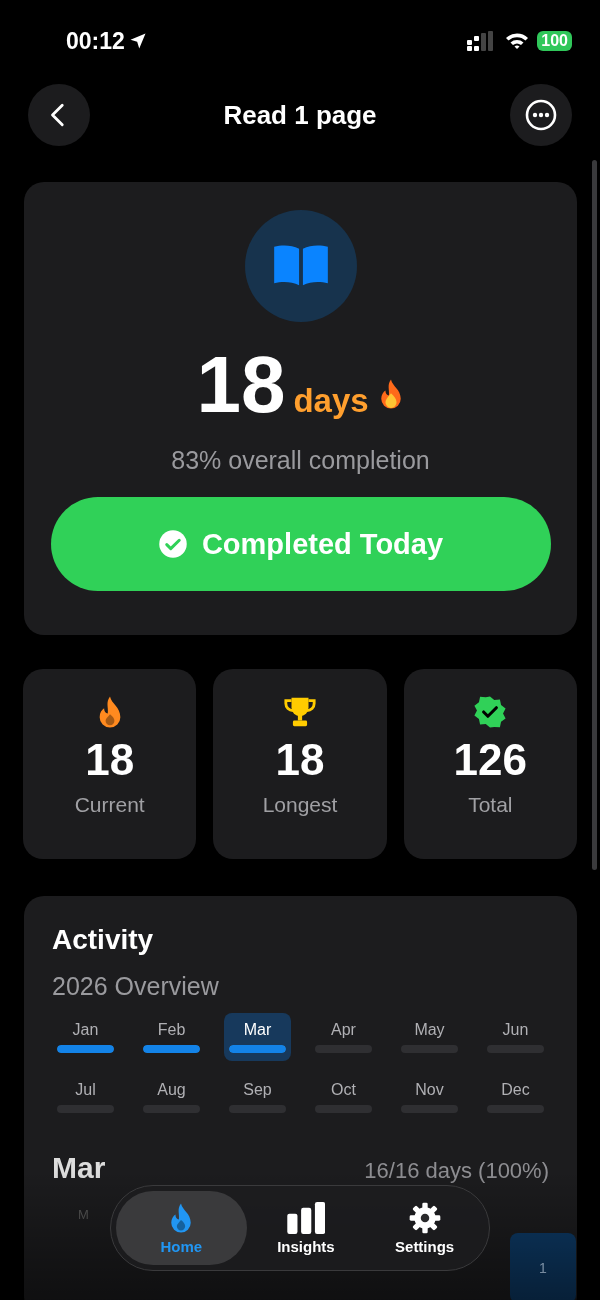 This screenshot has width=600, height=1300. Describe the element at coordinates (456, 1171) in the screenshot. I see `month-summary: 16/16 days (100%)` at that location.